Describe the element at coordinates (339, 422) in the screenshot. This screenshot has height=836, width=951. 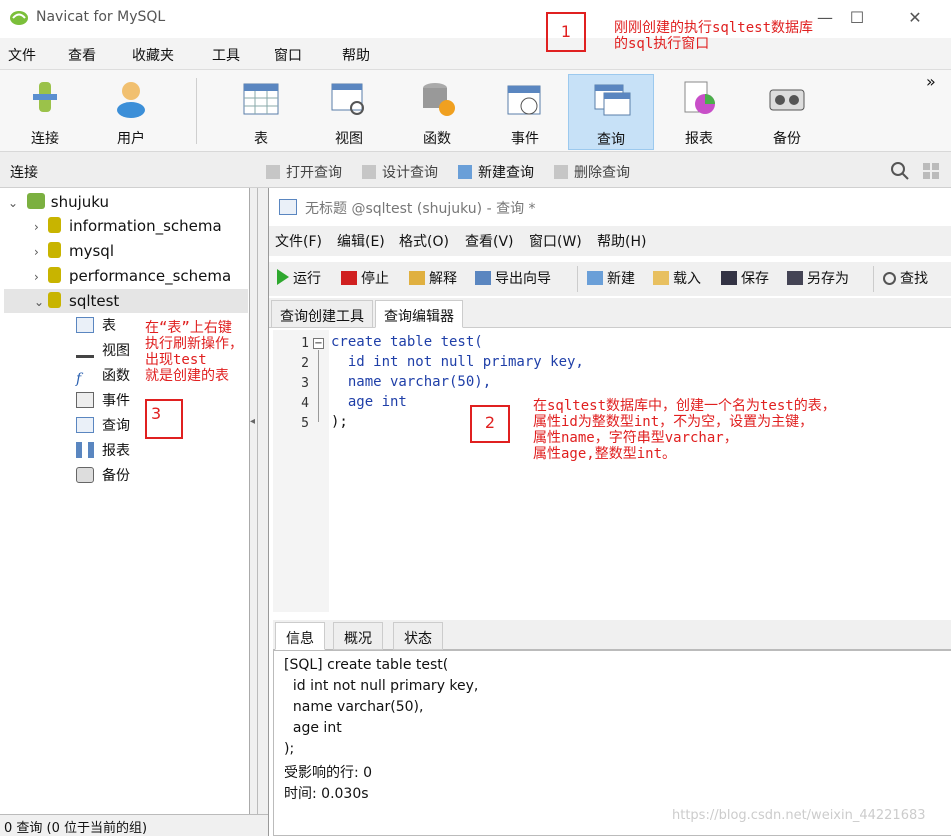
I see `code-line: );` at that location.